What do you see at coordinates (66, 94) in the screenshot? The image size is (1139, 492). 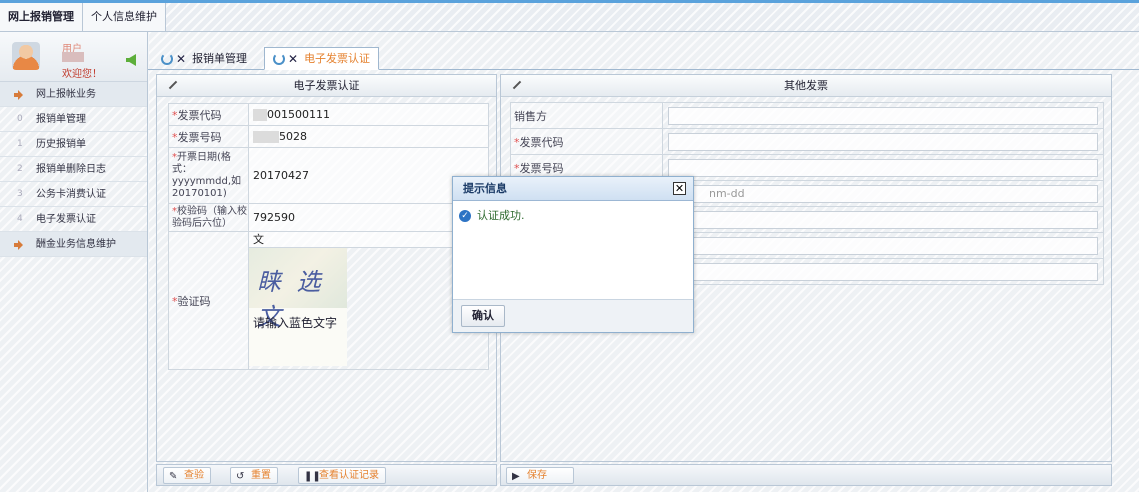 I see `sidebar-item-label: 网上报帐业务` at bounding box center [66, 94].